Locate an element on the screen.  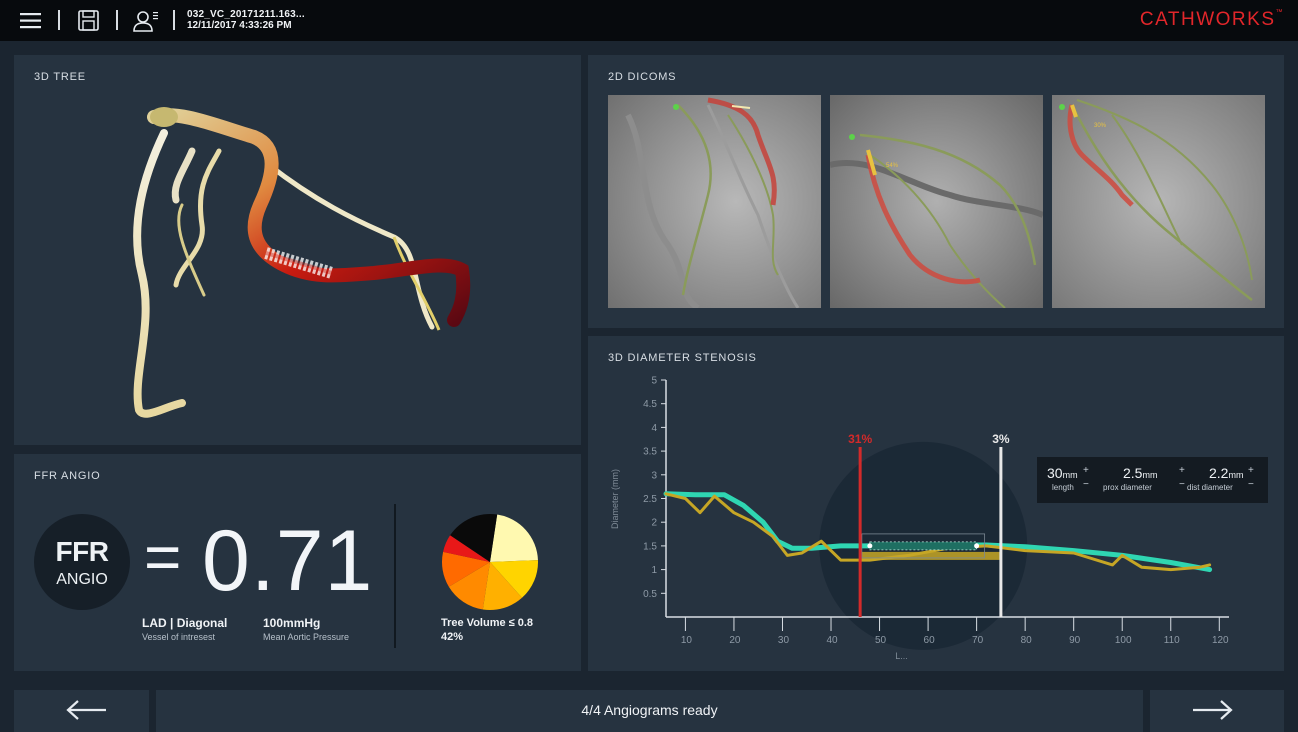
stenosis-marker-label: 3% is located at coordinates (1001, 439).